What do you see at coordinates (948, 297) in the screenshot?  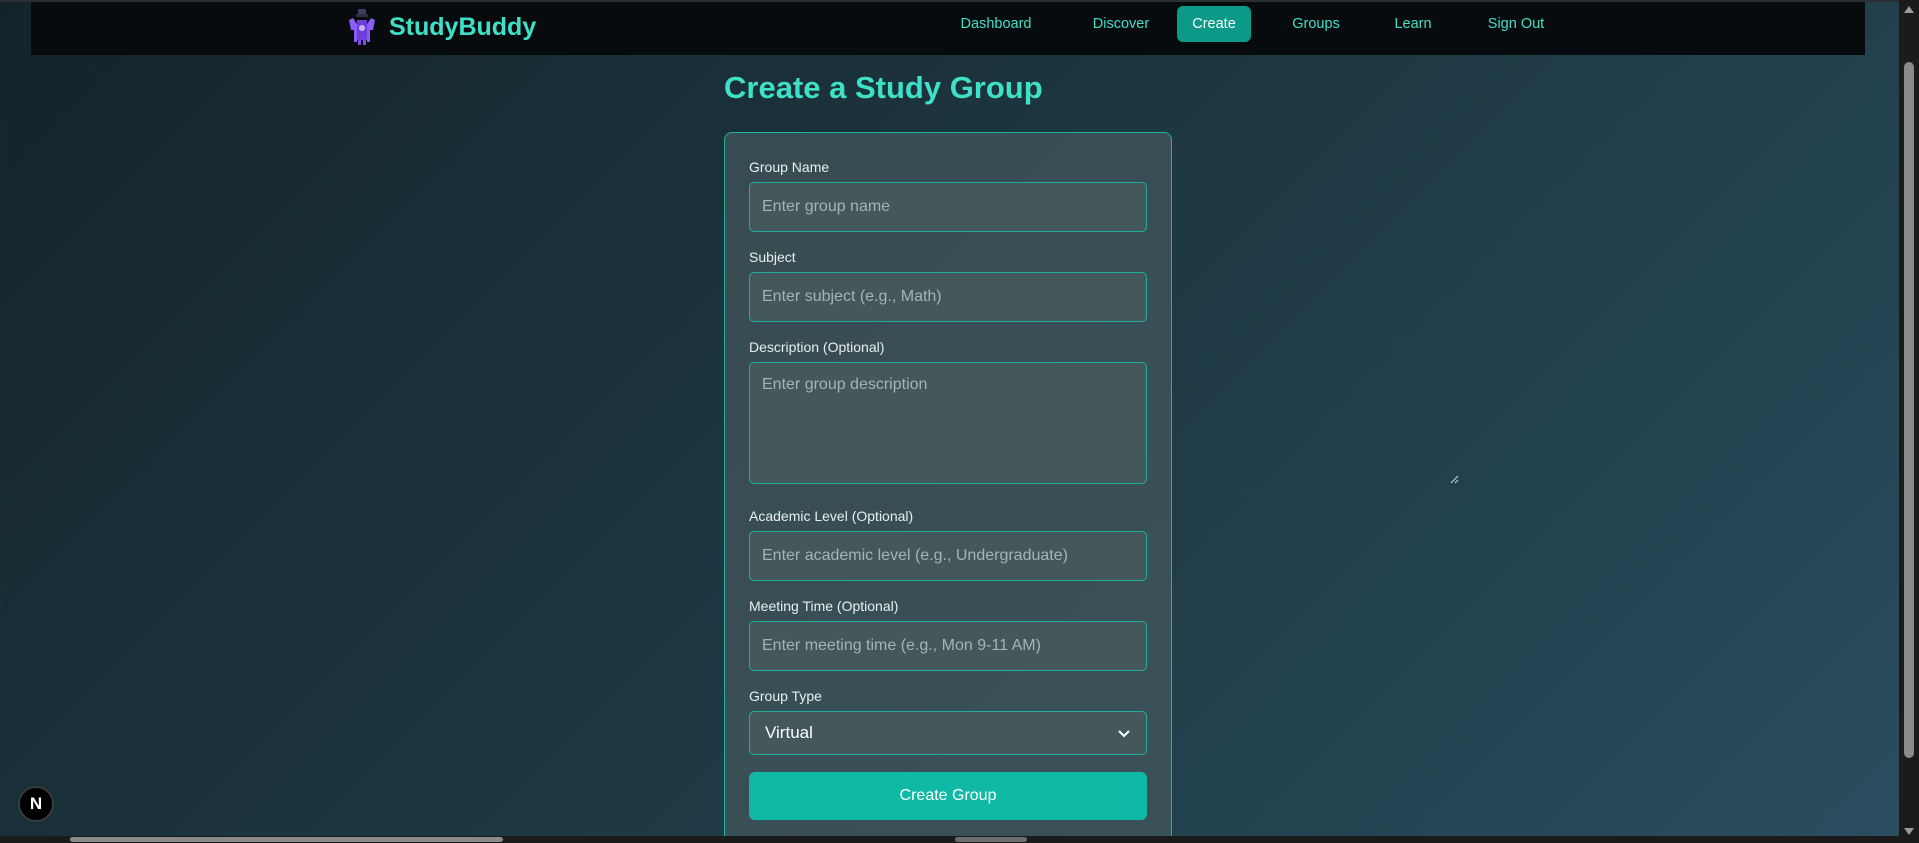 I see `subject-input` at bounding box center [948, 297].